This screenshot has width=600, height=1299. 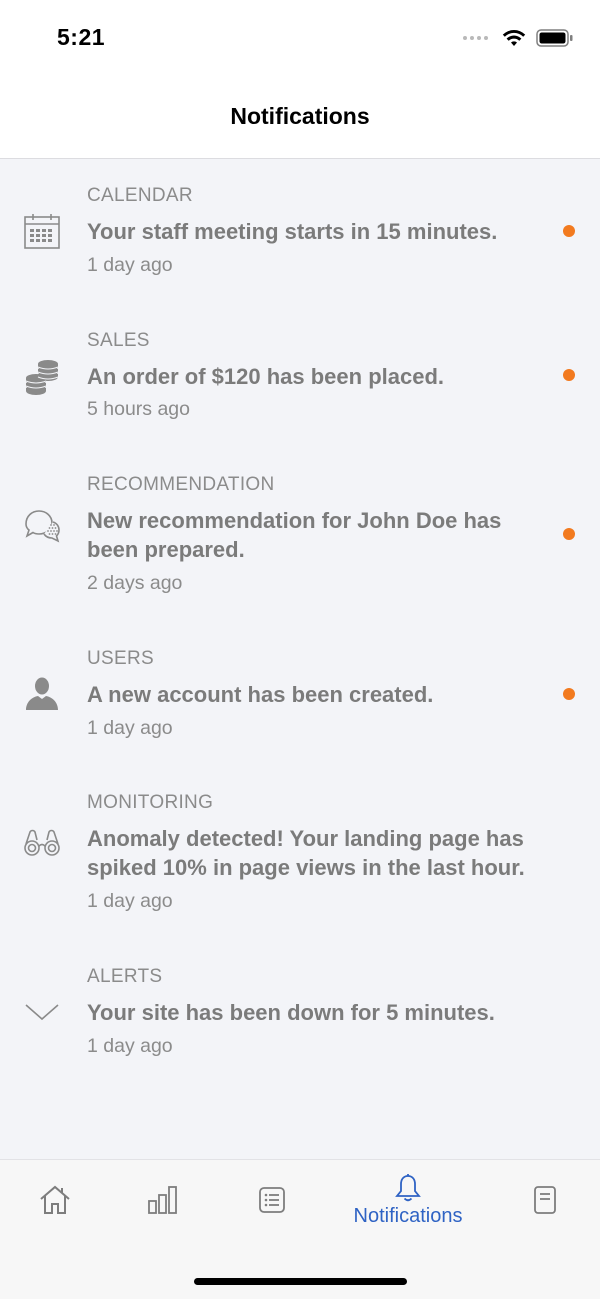 What do you see at coordinates (135, 583) in the screenshot?
I see `notification-time: 2 days ago` at bounding box center [135, 583].